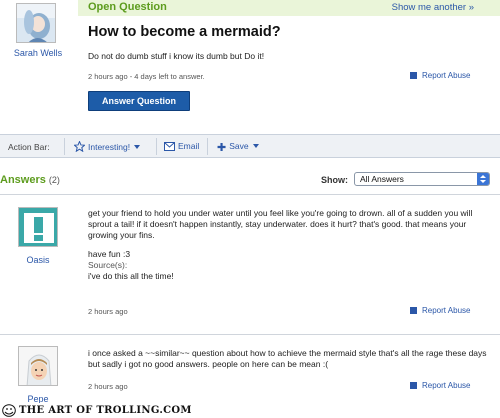 The width and height of the screenshot is (500, 418). Describe the element at coordinates (222, 148) in the screenshot. I see `save-plus-icon: ✚` at that location.